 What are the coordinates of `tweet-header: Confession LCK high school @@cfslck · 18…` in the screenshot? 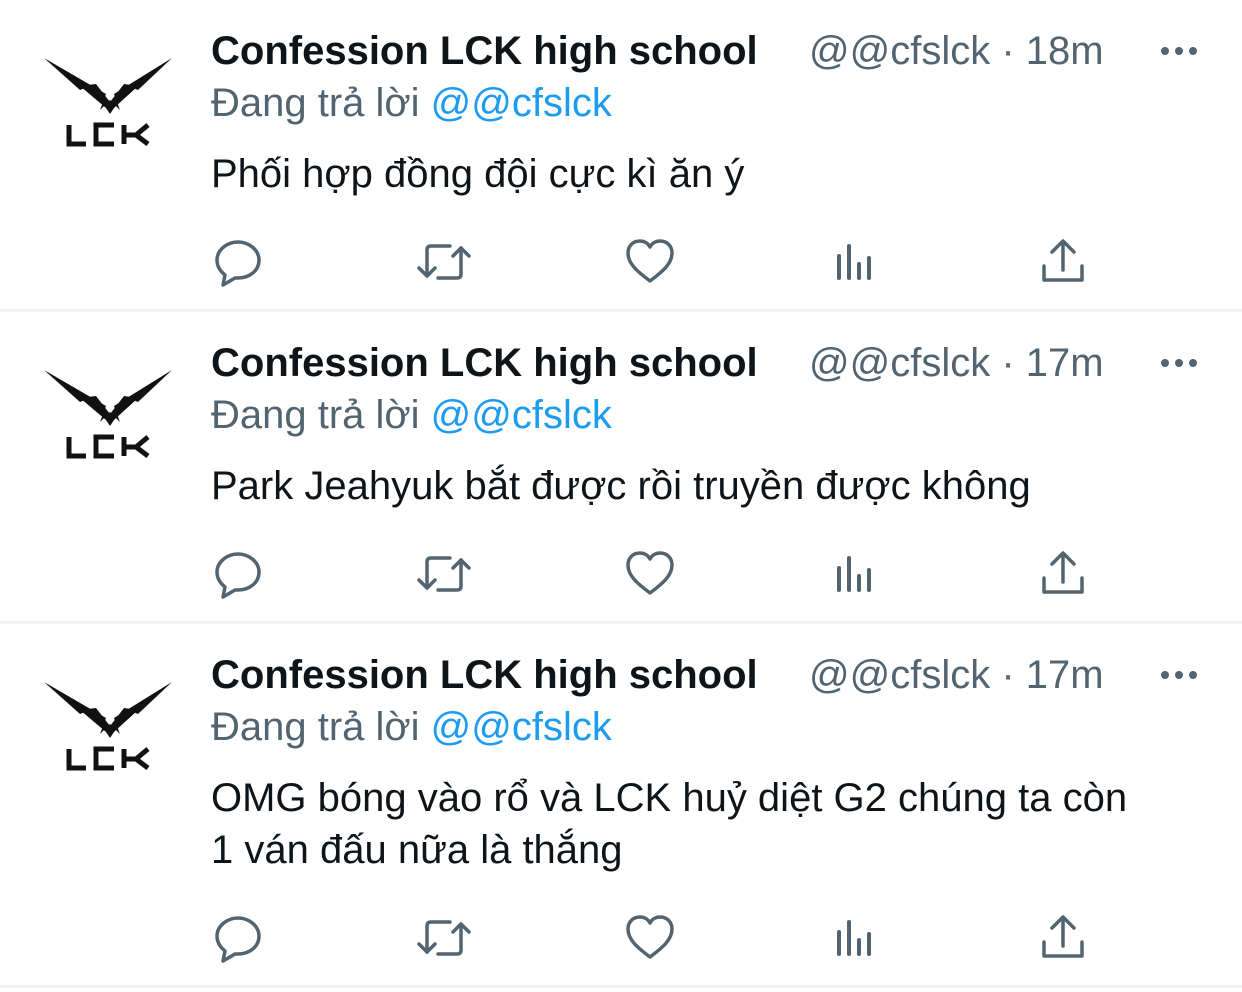 It's located at (726, 52).